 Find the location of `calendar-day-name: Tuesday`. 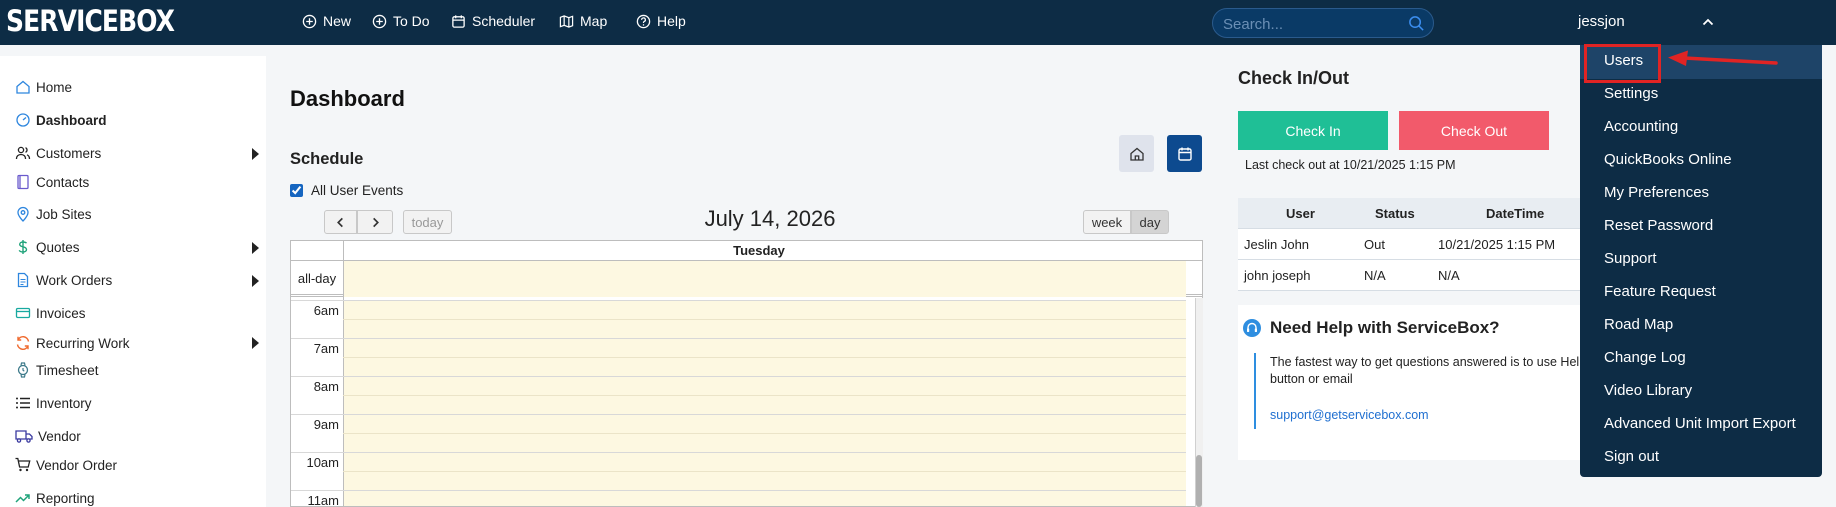

calendar-day-name: Tuesday is located at coordinates (759, 250).